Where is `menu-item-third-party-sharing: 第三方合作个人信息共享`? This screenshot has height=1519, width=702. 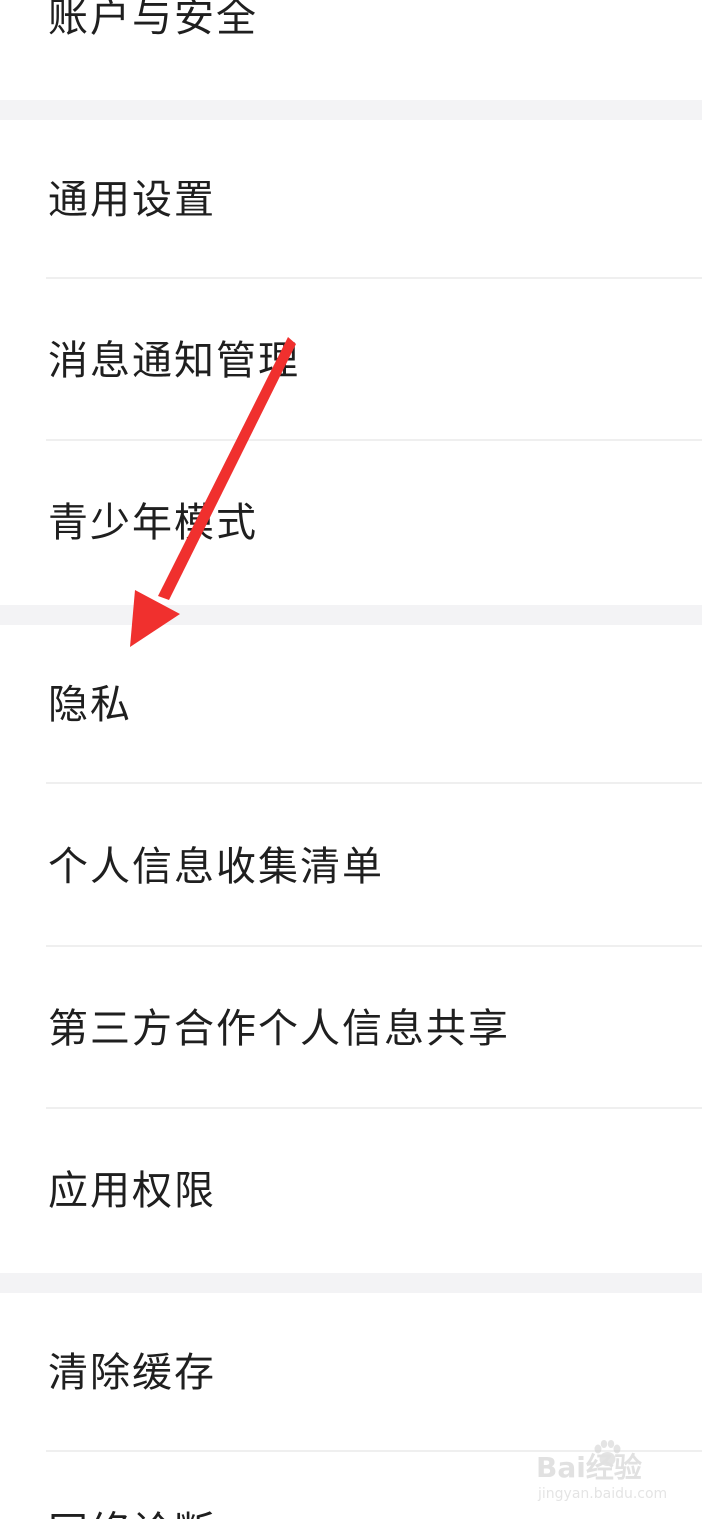
menu-item-third-party-sharing: 第三方合作个人信息共享 is located at coordinates (351, 1027).